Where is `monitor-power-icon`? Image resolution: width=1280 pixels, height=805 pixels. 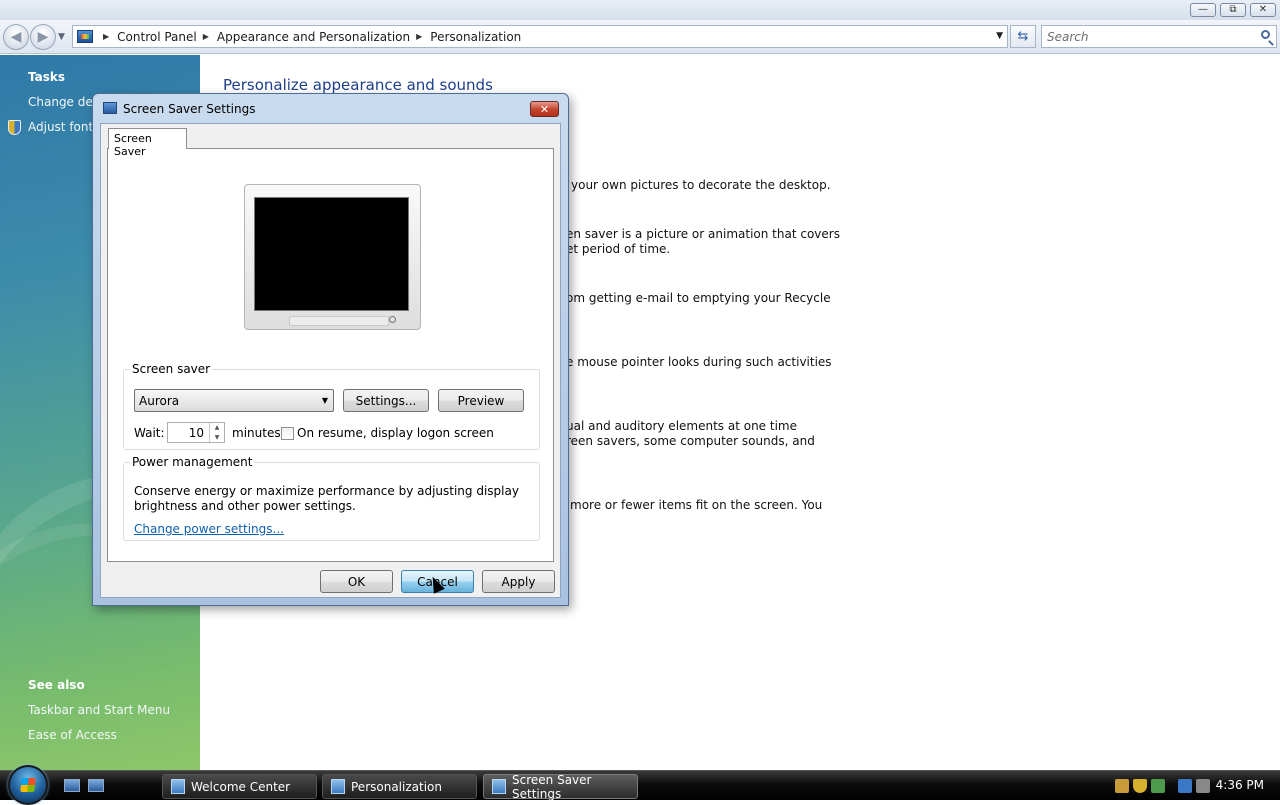
monitor-power-icon is located at coordinates (392, 319).